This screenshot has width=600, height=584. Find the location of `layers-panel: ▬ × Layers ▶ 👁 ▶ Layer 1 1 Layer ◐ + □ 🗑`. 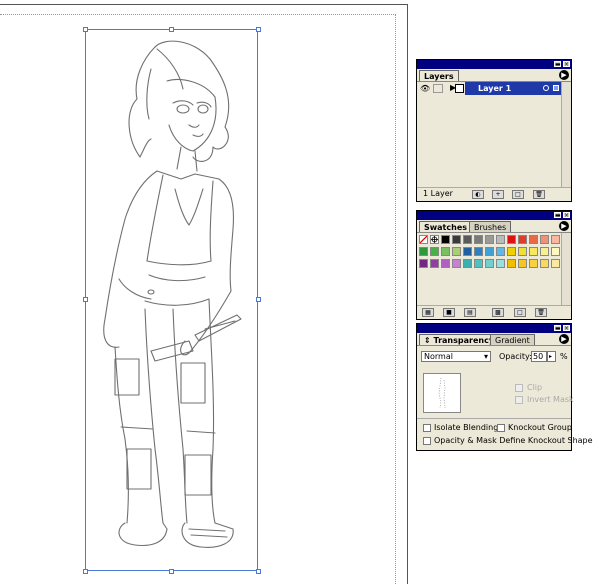

layers-panel: ▬ × Layers ▶ 👁 ▶ Layer 1 1 Layer ◐ + □ 🗑 is located at coordinates (494, 130).